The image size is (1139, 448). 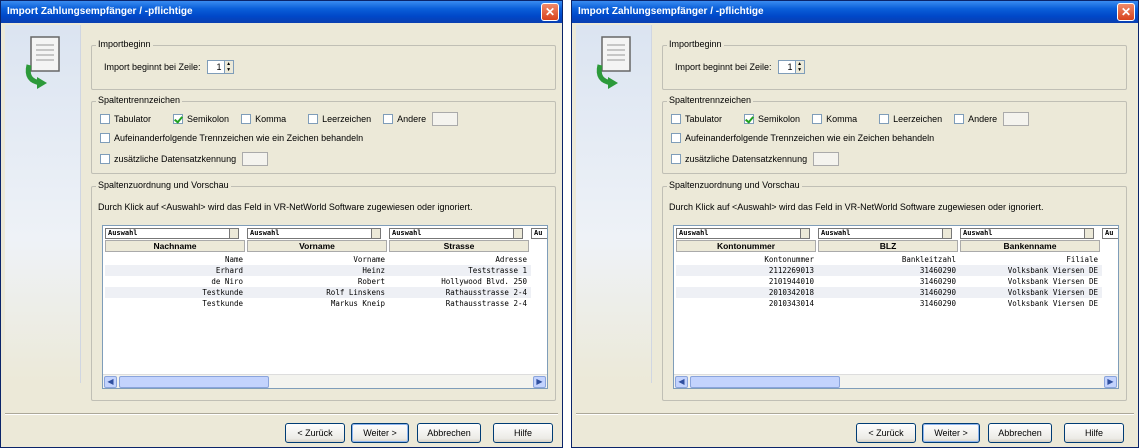 I want to click on andere-label: Andere, so click(x=983, y=119).